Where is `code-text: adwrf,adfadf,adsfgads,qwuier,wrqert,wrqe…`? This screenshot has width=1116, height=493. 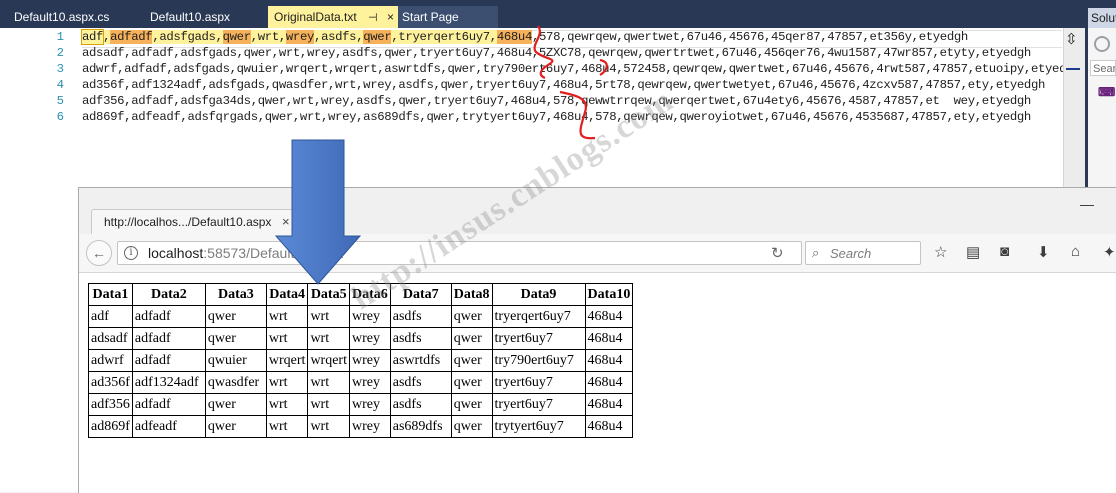
code-text: adwrf,adfadf,adsfgads,qwuier,wrqert,wrqe… is located at coordinates (581, 69).